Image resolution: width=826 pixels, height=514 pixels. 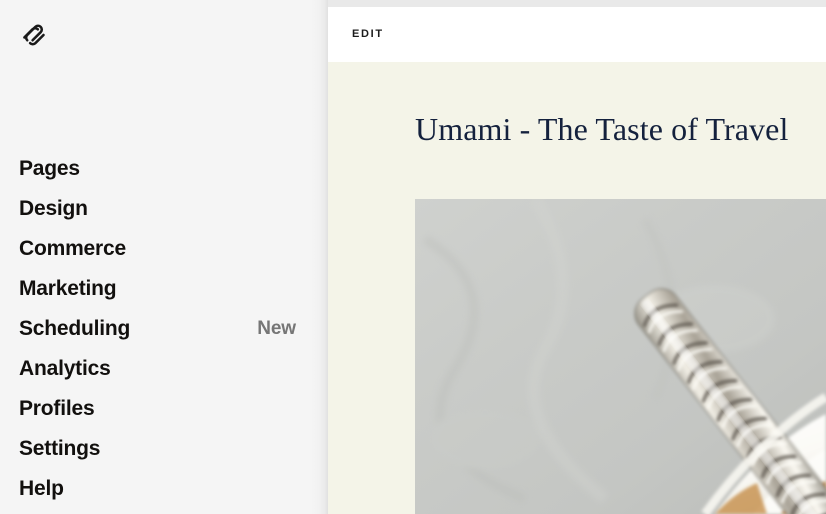 What do you see at coordinates (41, 488) in the screenshot?
I see `sidebar-item-label: Help` at bounding box center [41, 488].